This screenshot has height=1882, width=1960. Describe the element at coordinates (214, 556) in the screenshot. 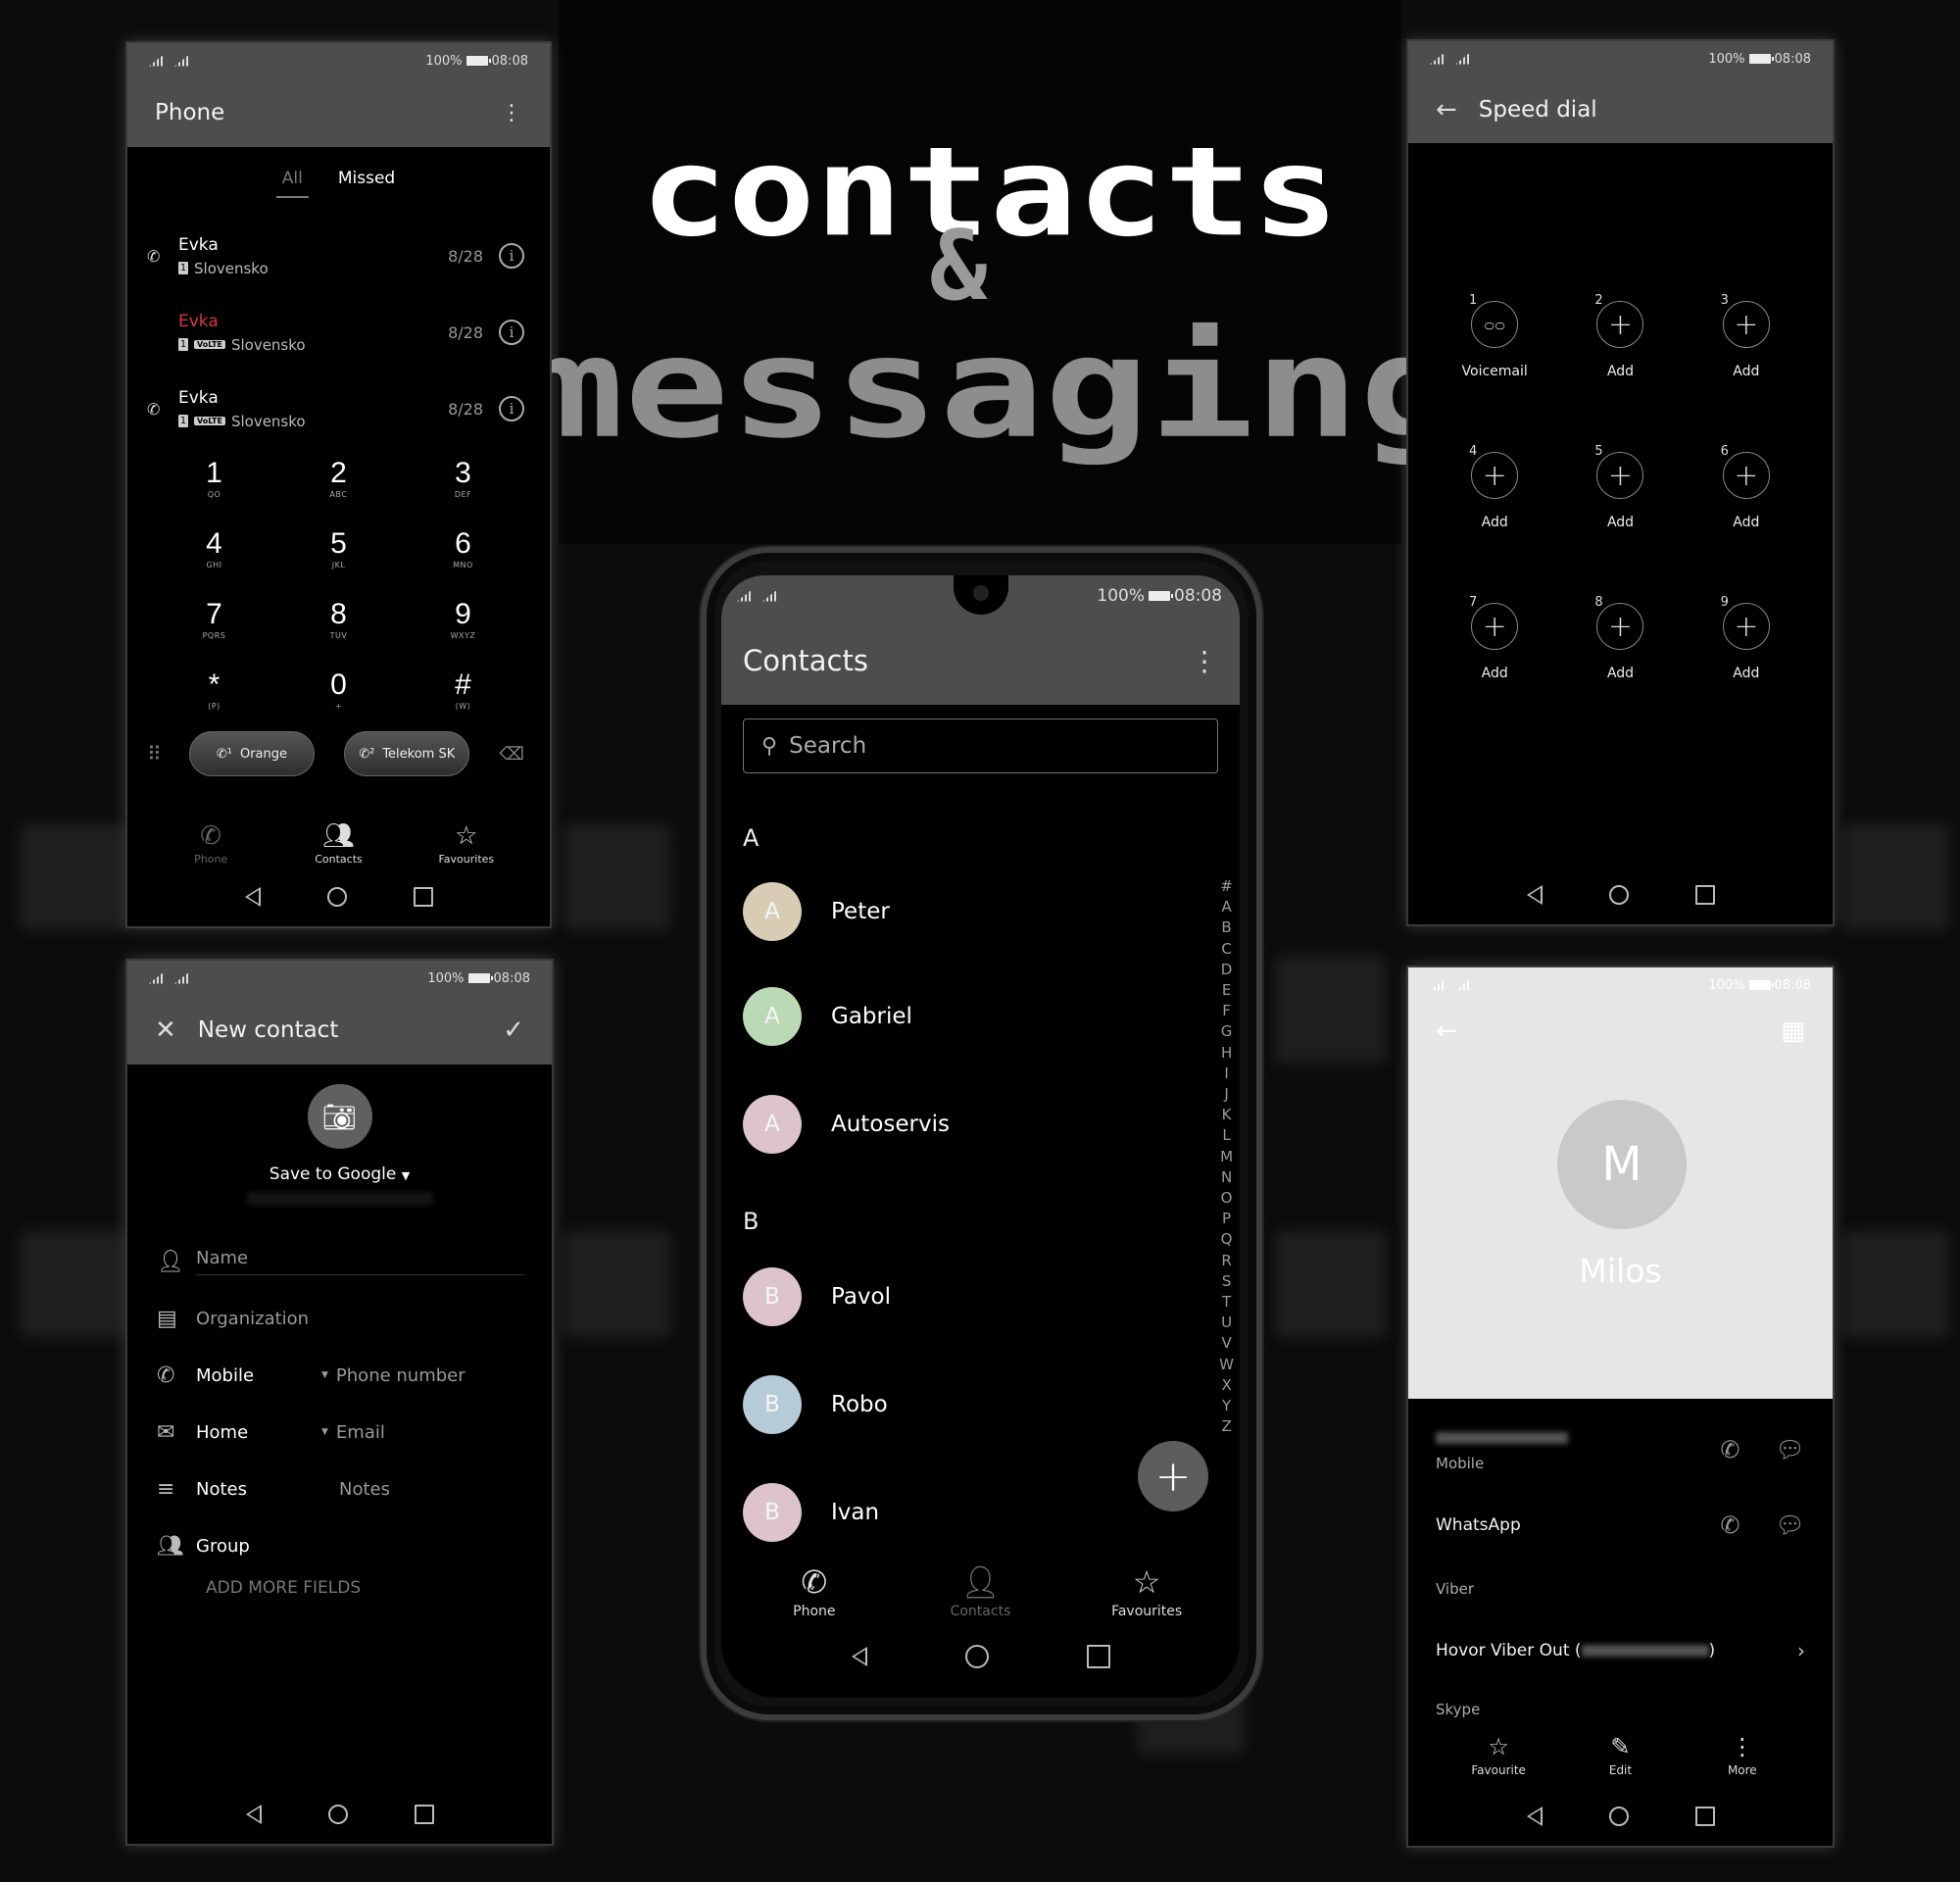

I see `dial-key-4: 4 GHI` at that location.